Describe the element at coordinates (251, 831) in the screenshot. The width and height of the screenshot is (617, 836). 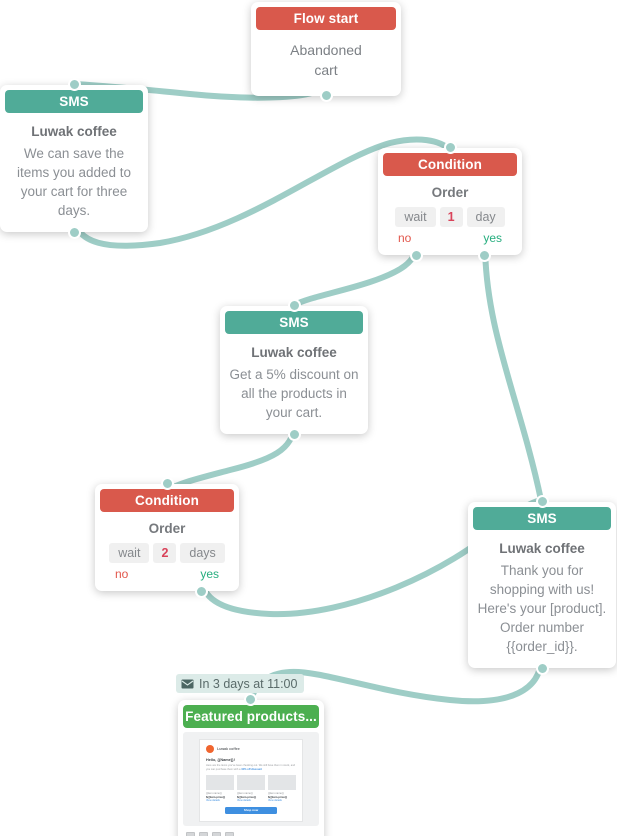
I see `email-toolbar` at that location.